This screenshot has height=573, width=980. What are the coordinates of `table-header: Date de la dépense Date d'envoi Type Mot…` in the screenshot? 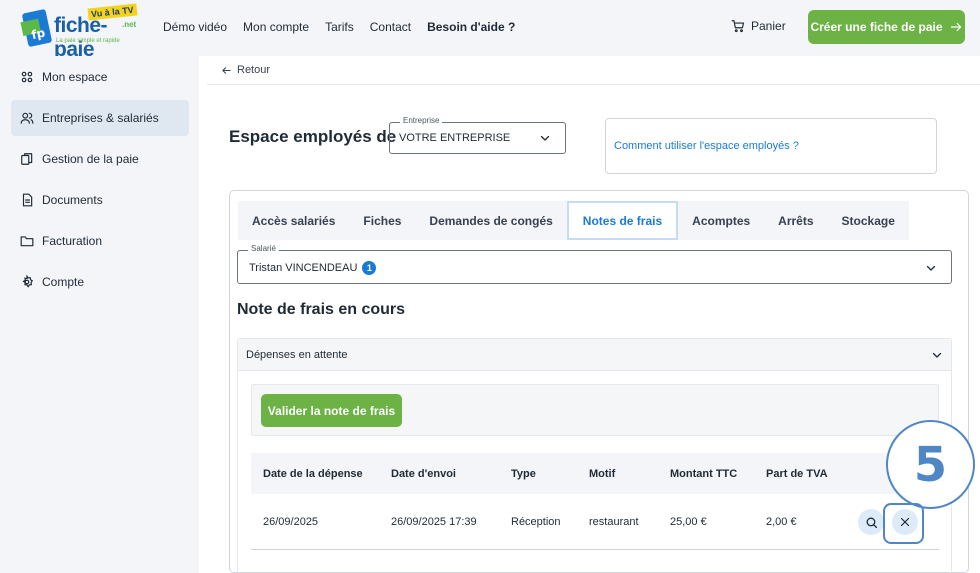 It's located at (595, 473).